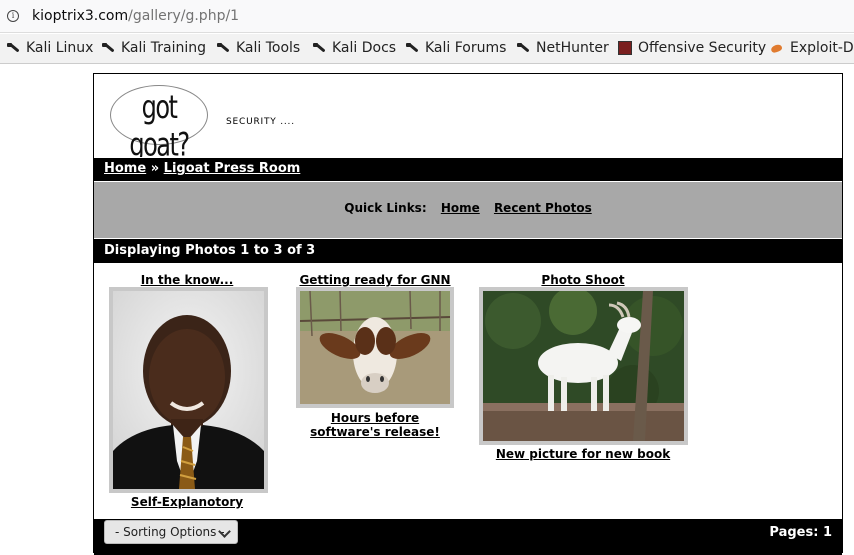  I want to click on photo-caption: Hours before software's release!, so click(375, 425).